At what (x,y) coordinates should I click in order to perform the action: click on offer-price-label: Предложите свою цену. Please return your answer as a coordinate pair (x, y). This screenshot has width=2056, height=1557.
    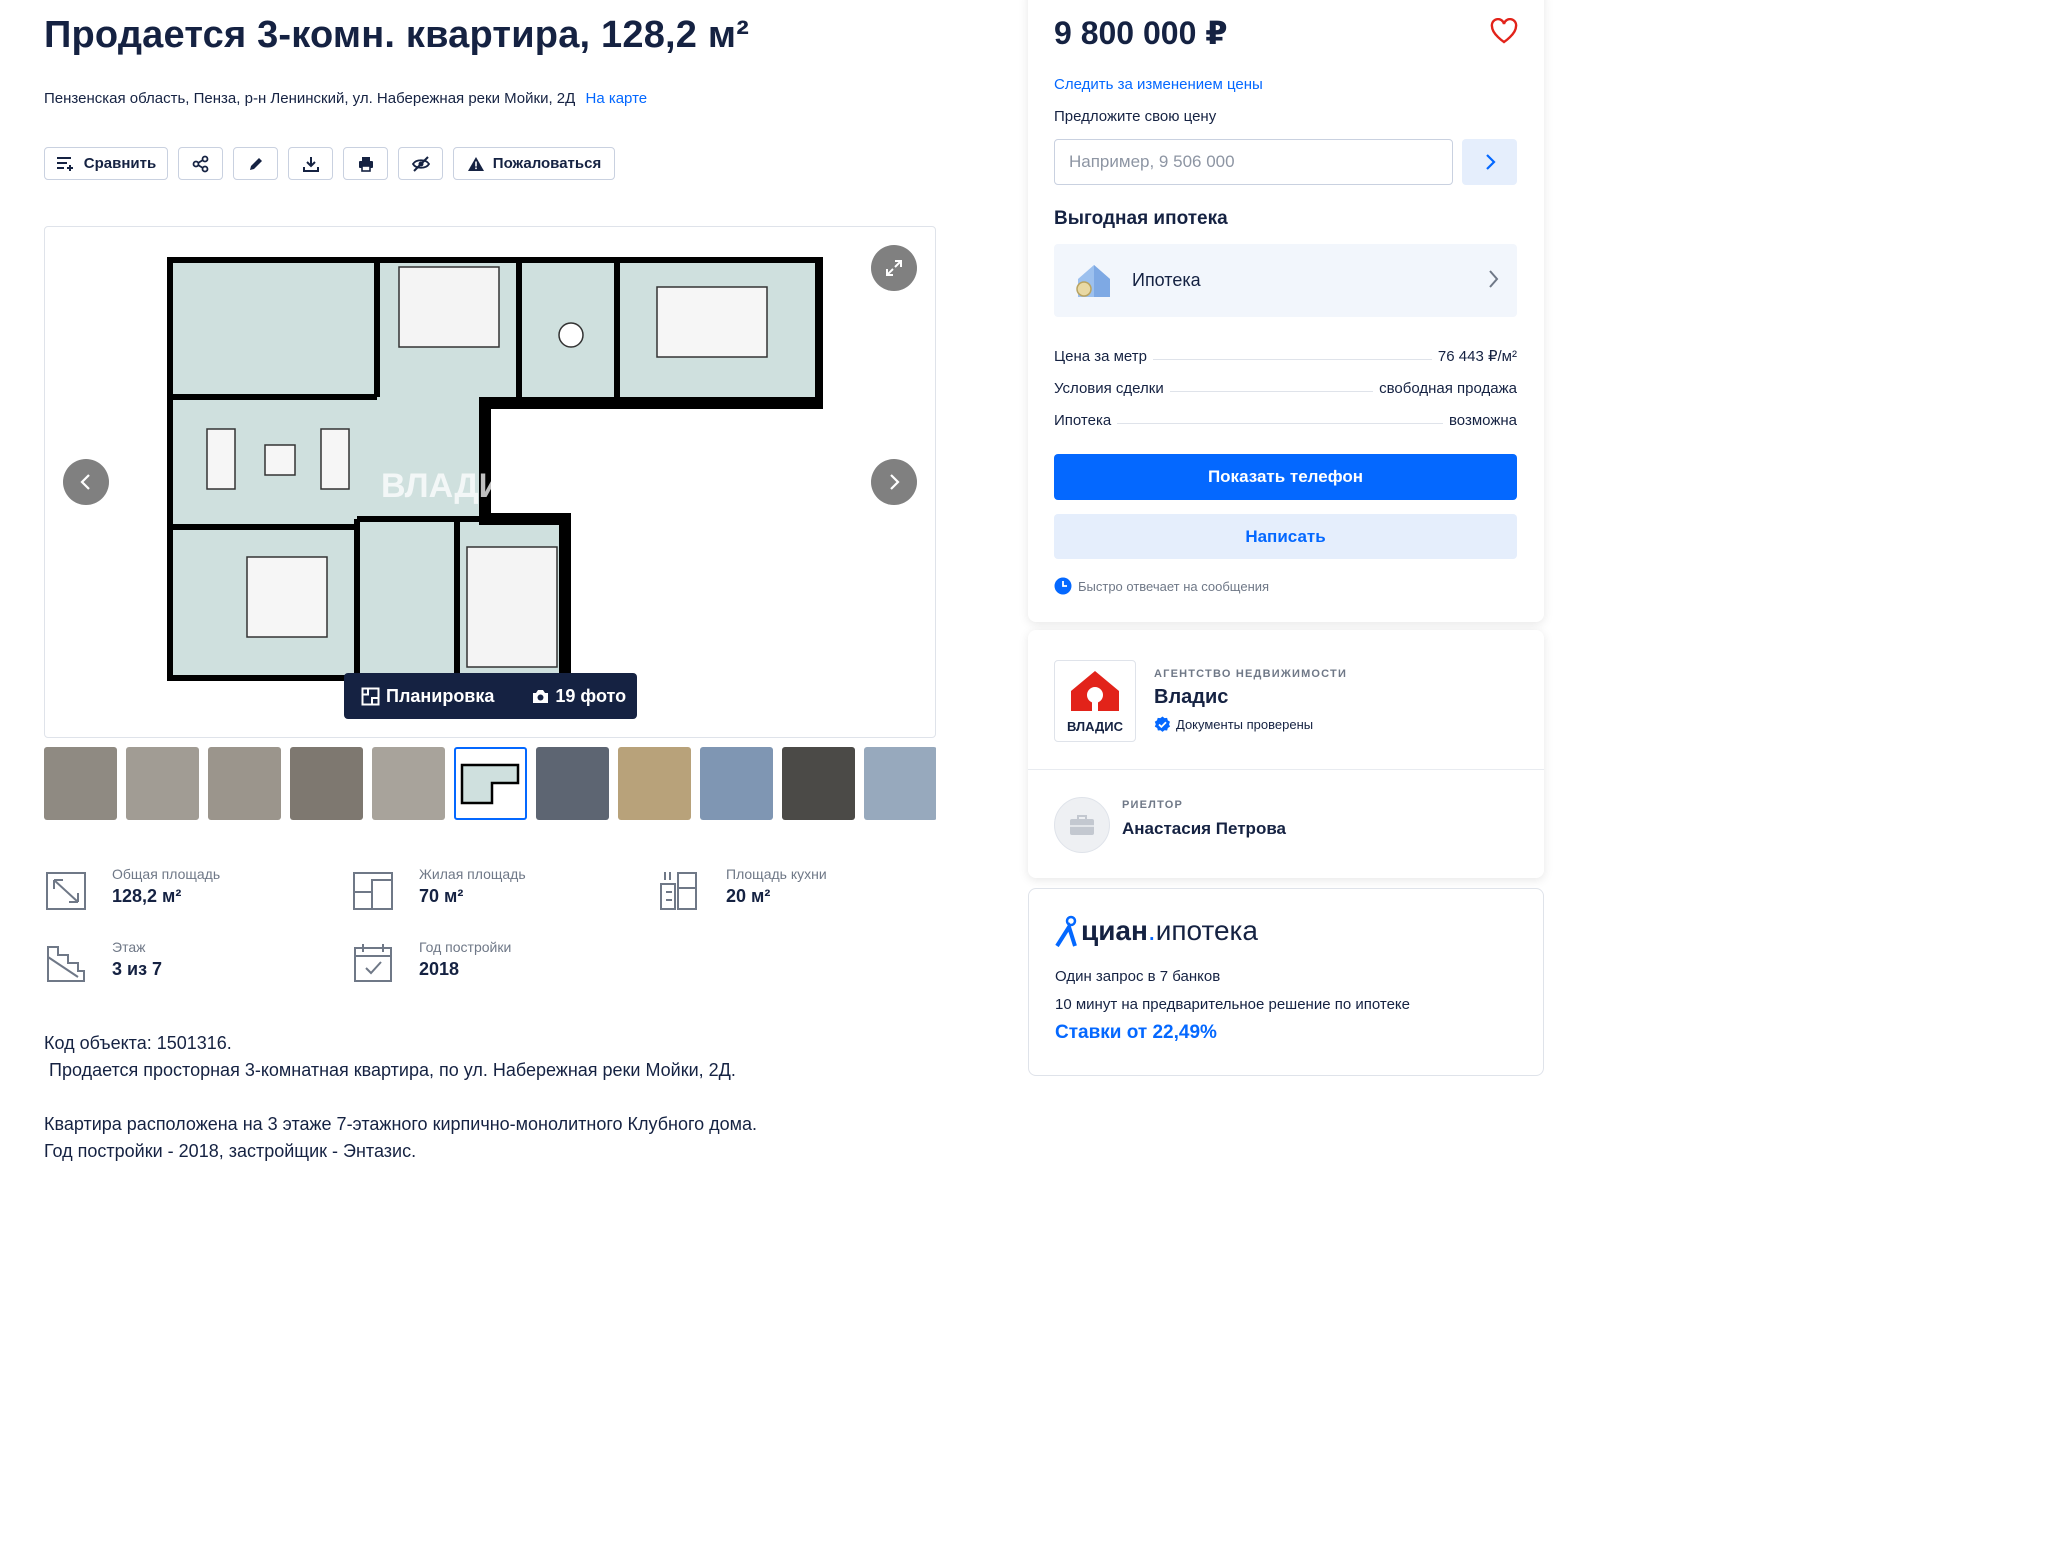
    Looking at the image, I should click on (1135, 116).